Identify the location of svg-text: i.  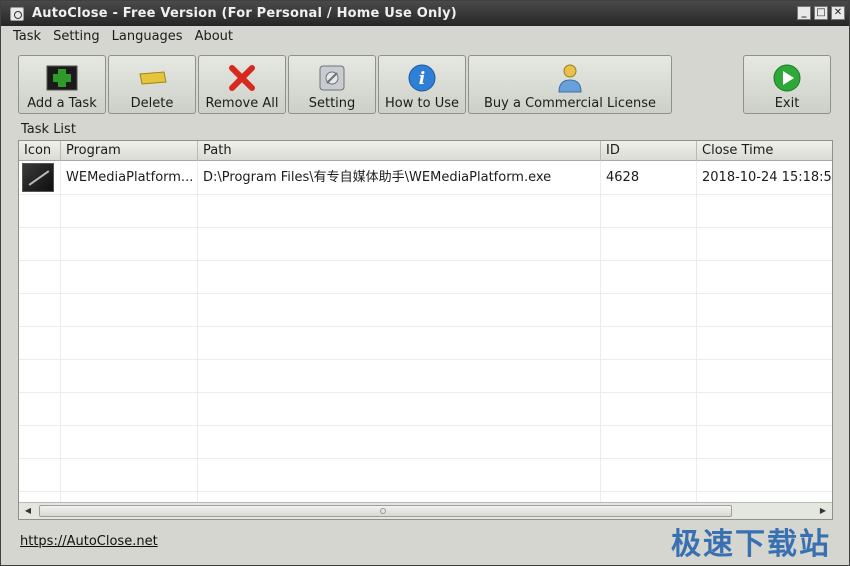
(422, 79).